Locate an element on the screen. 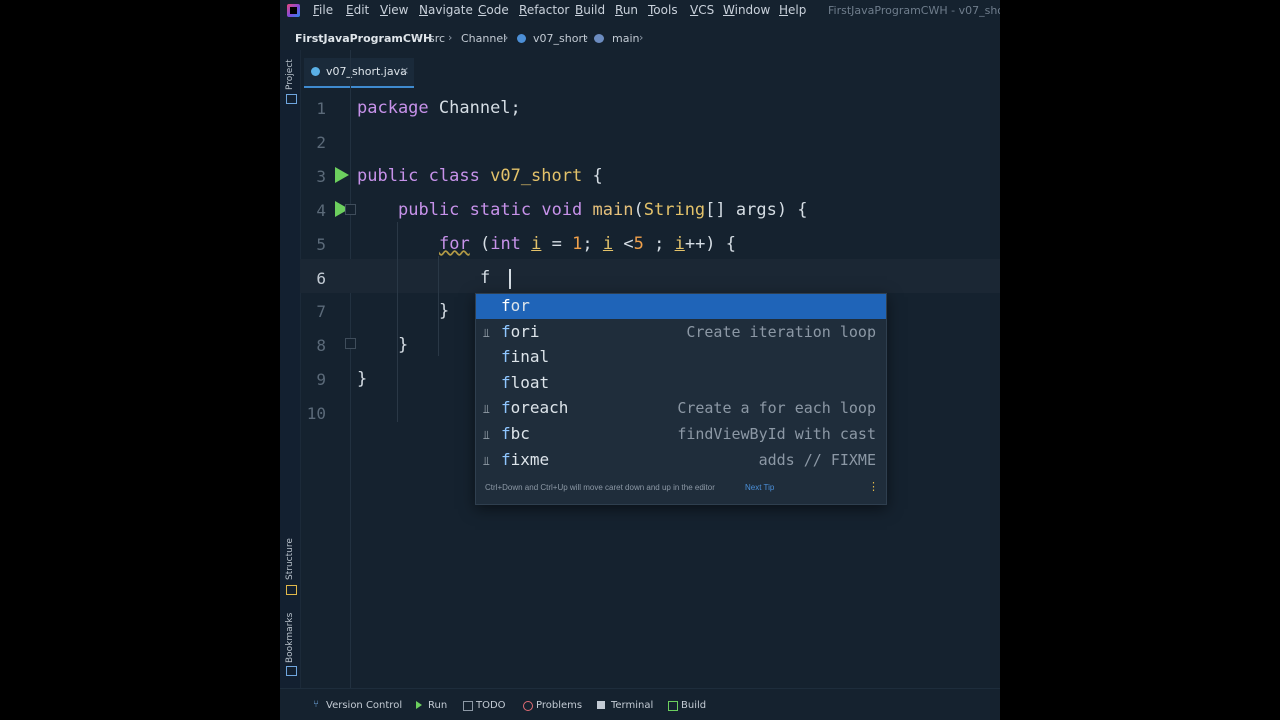  menu-code: Code is located at coordinates (493, 10).